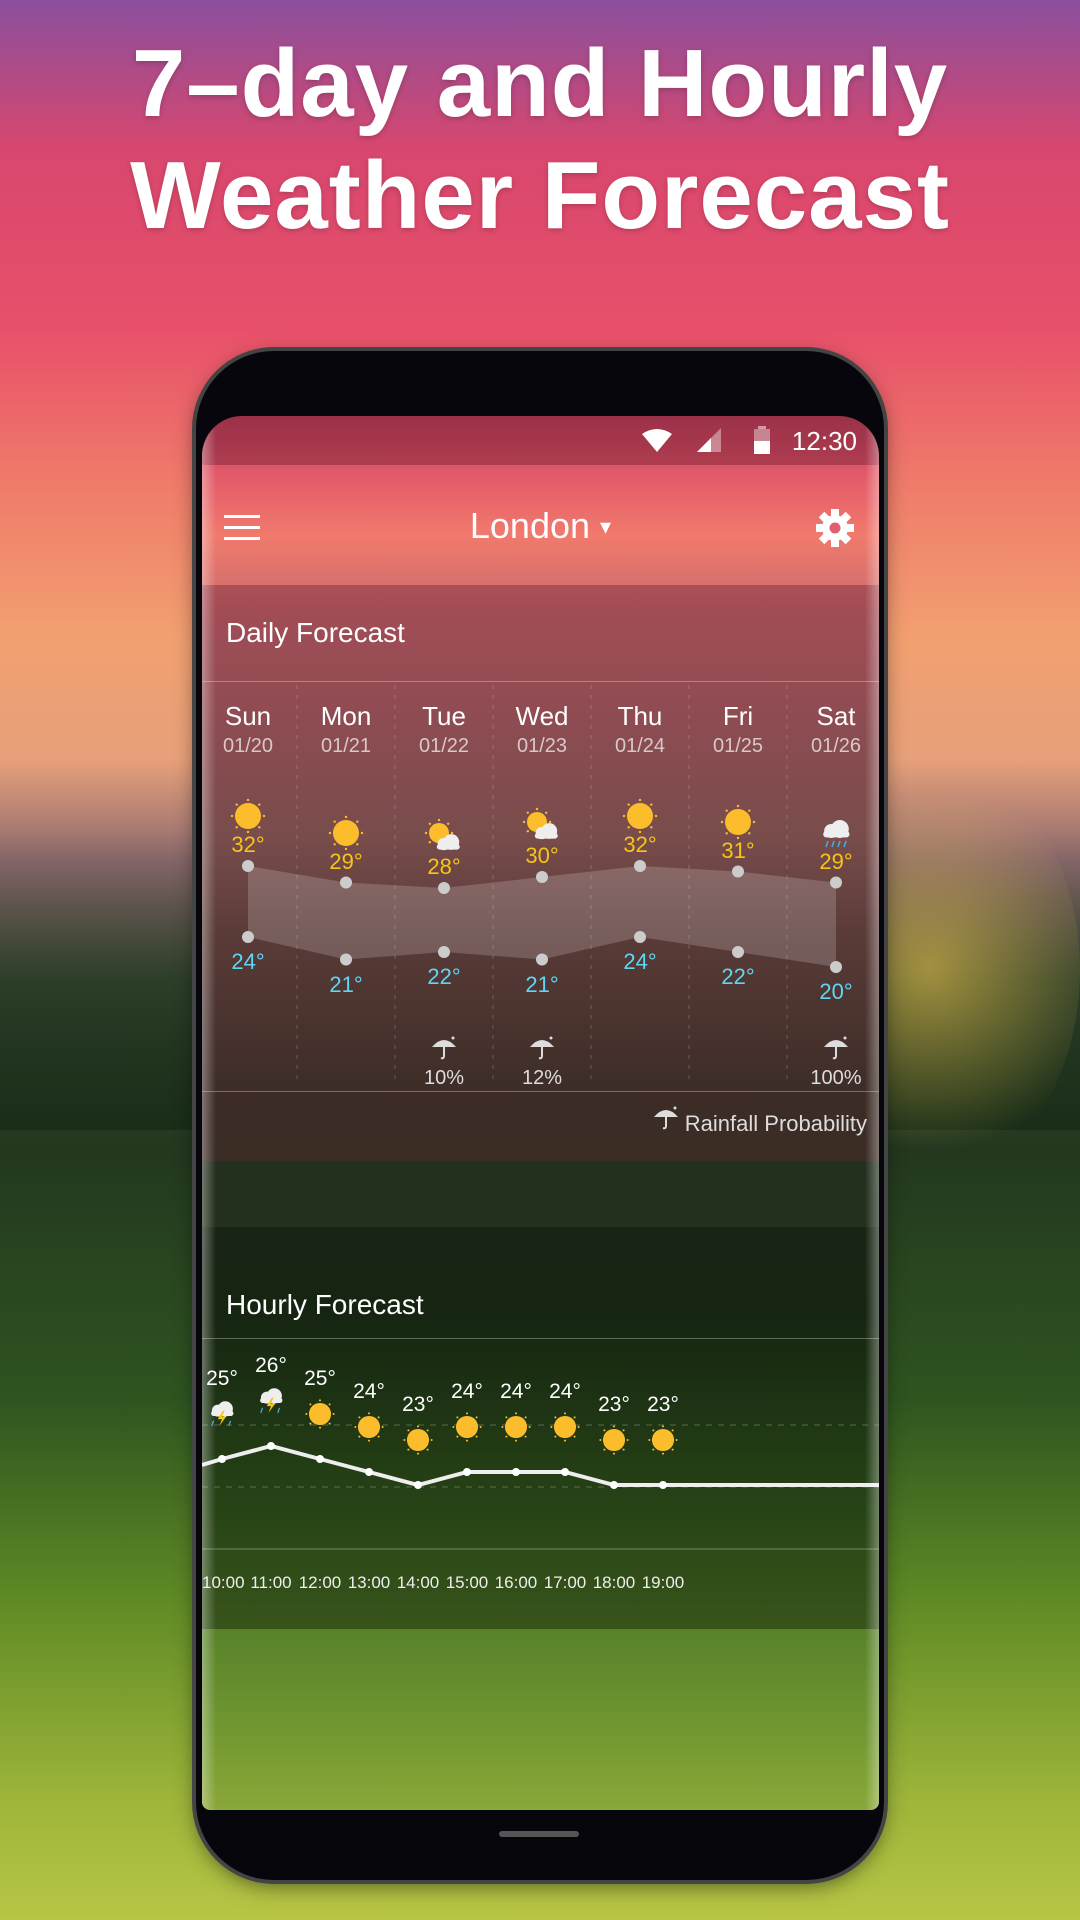 The width and height of the screenshot is (1080, 1920). What do you see at coordinates (540, 1194) in the screenshot?
I see `card-spacer` at bounding box center [540, 1194].